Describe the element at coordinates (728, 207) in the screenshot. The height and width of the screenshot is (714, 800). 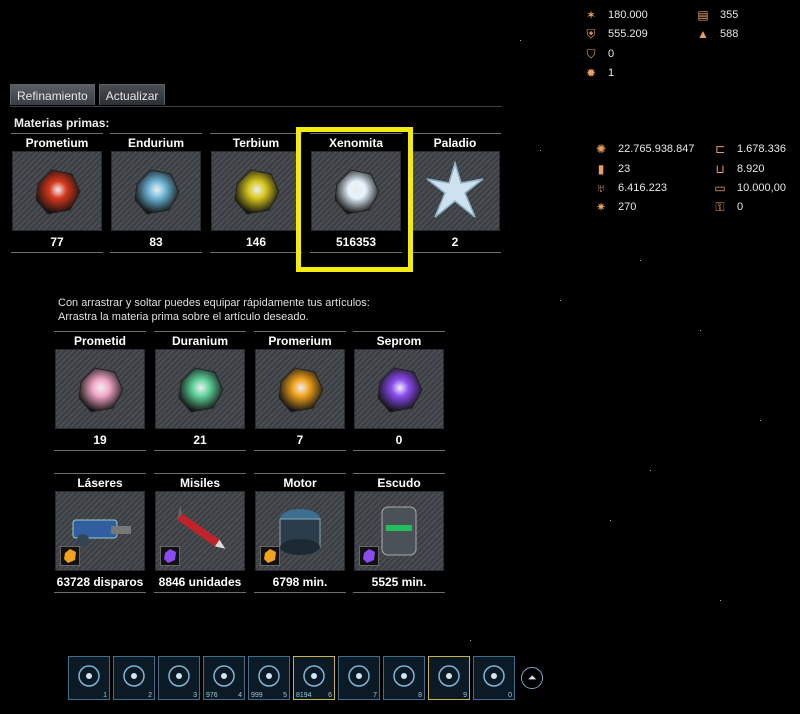
I see `stat-item: ⚿ 0` at that location.